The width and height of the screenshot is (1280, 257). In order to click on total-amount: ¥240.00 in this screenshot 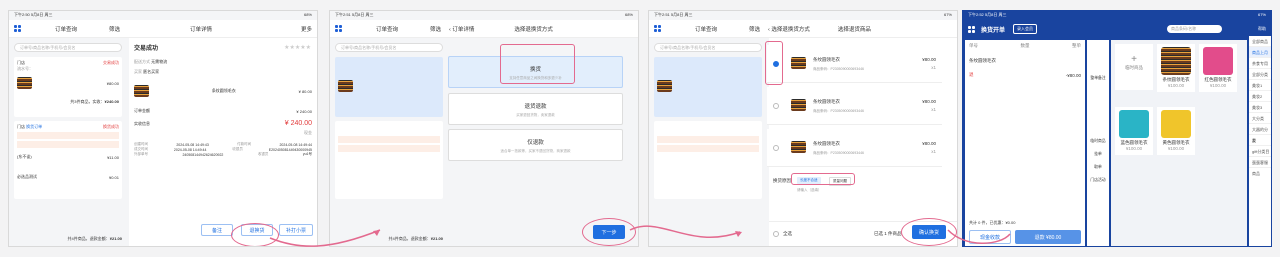, I will do `click(111, 101)`.